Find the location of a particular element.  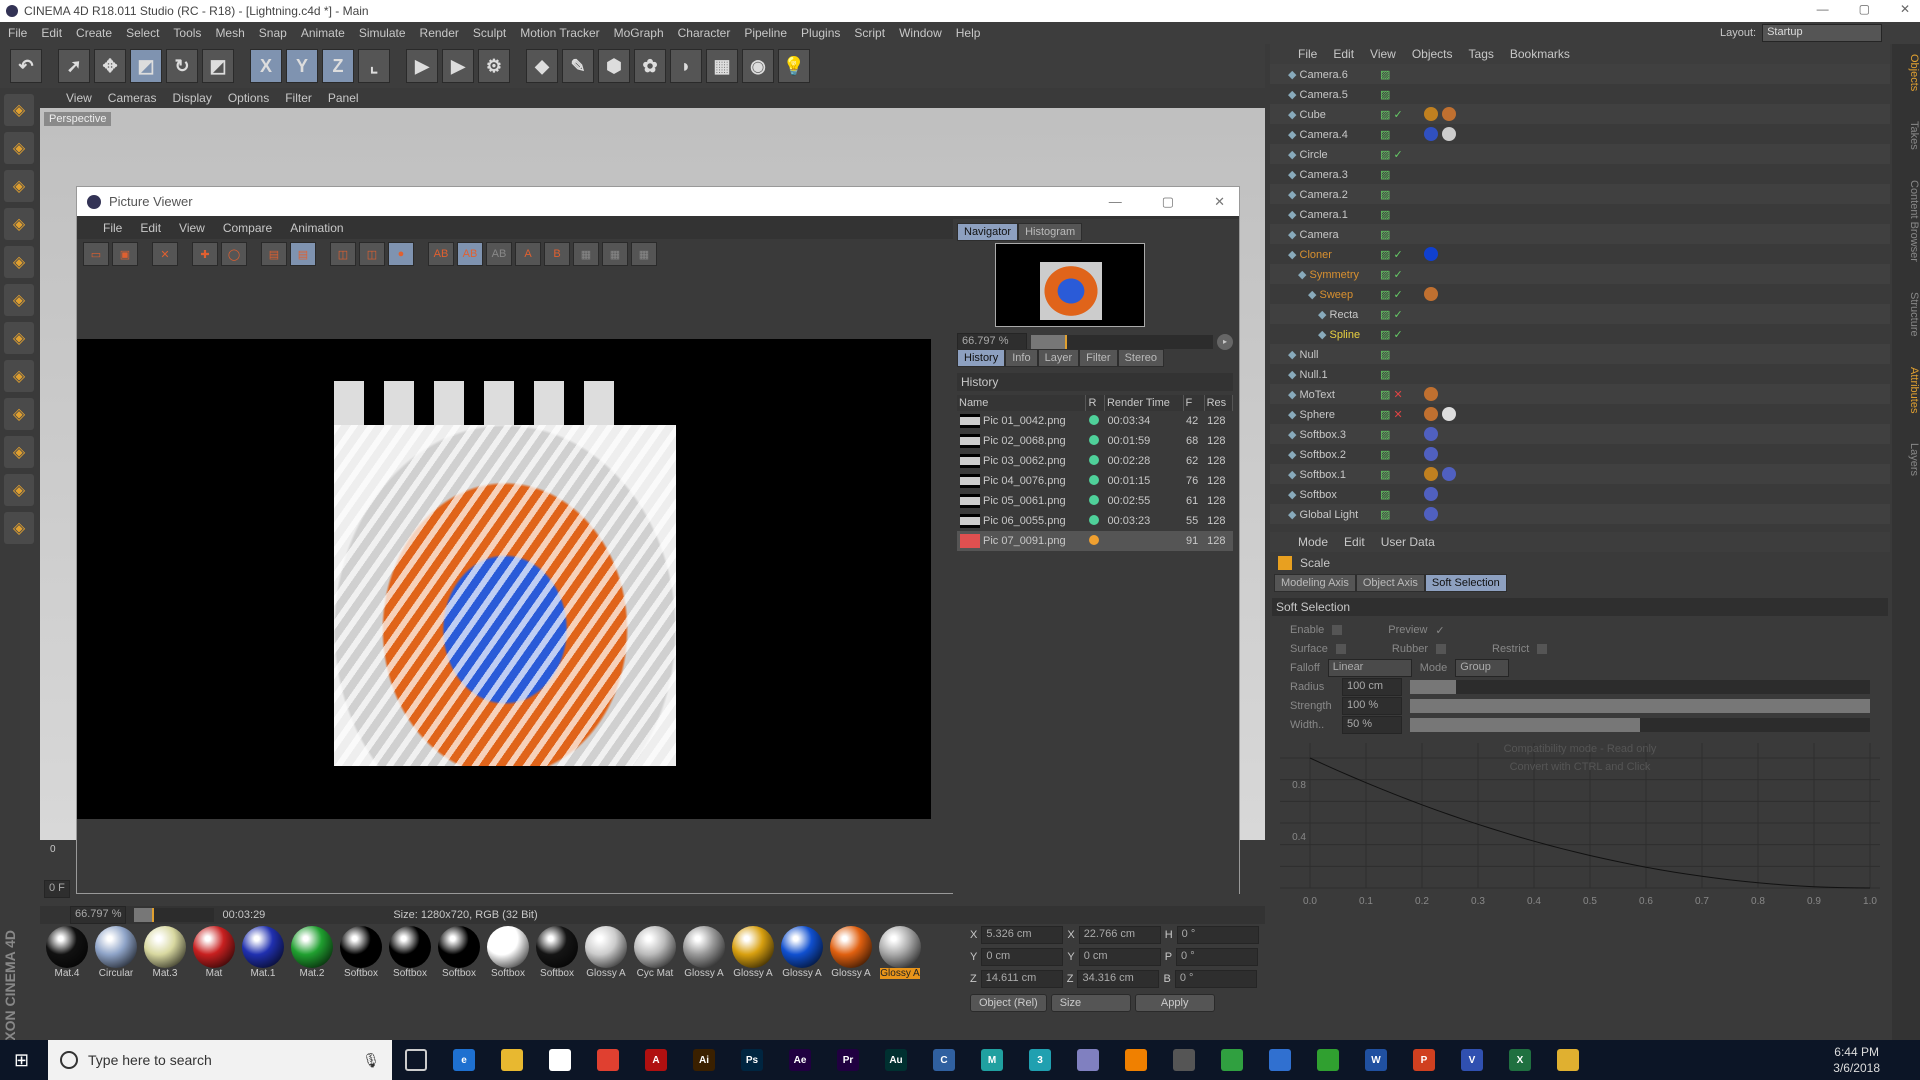

save-icon: ▣ is located at coordinates (125, 254).